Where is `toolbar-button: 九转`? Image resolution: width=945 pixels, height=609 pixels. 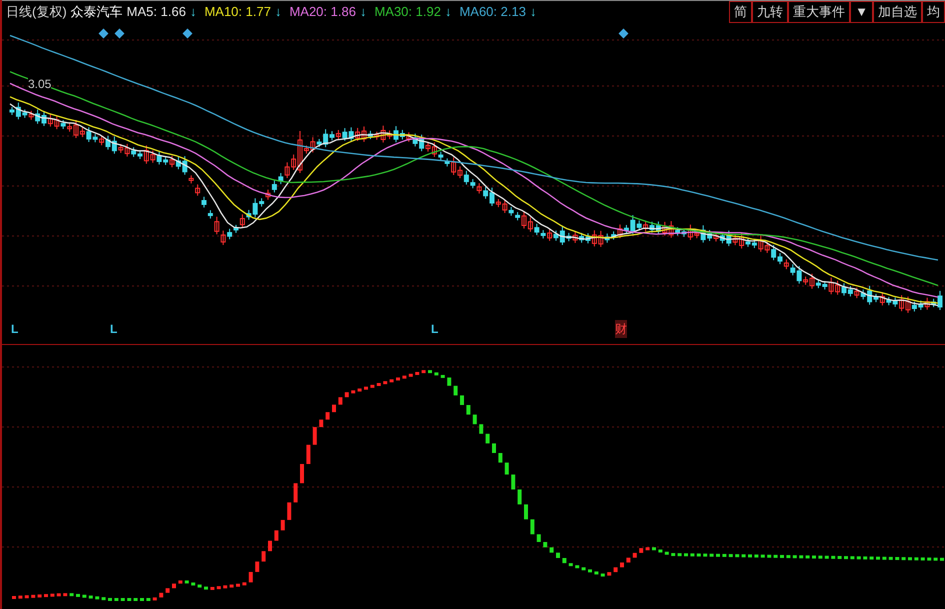 toolbar-button: 九转 is located at coordinates (770, 11).